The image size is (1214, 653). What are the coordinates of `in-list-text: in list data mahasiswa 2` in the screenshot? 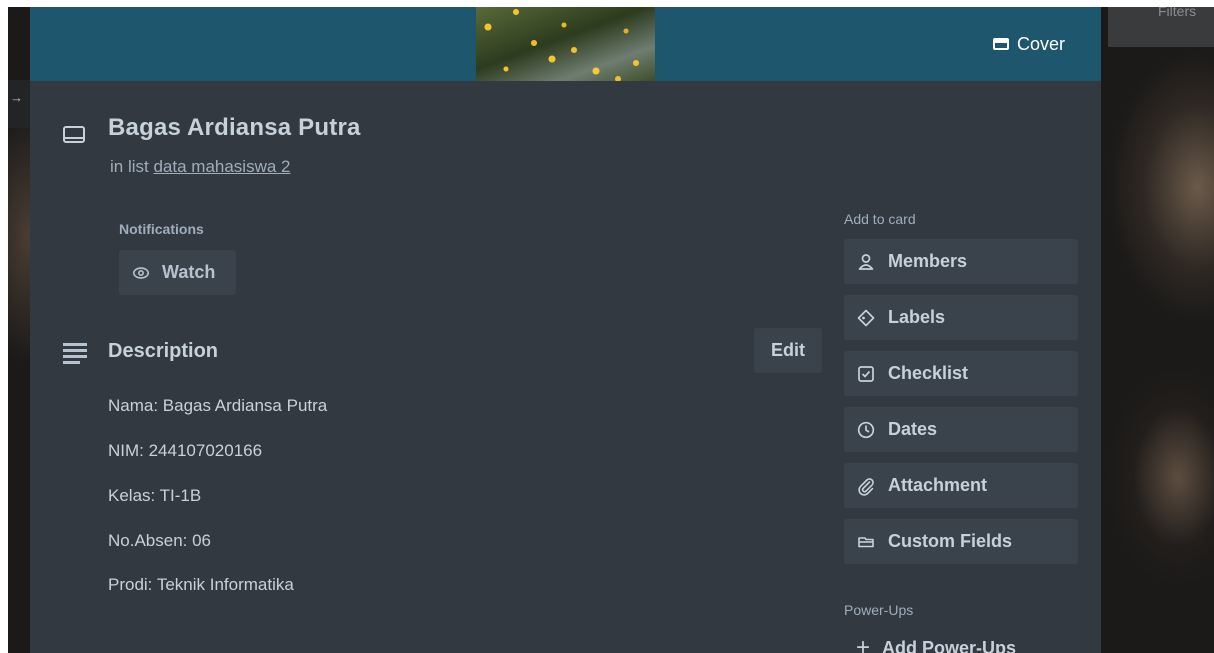 It's located at (200, 167).